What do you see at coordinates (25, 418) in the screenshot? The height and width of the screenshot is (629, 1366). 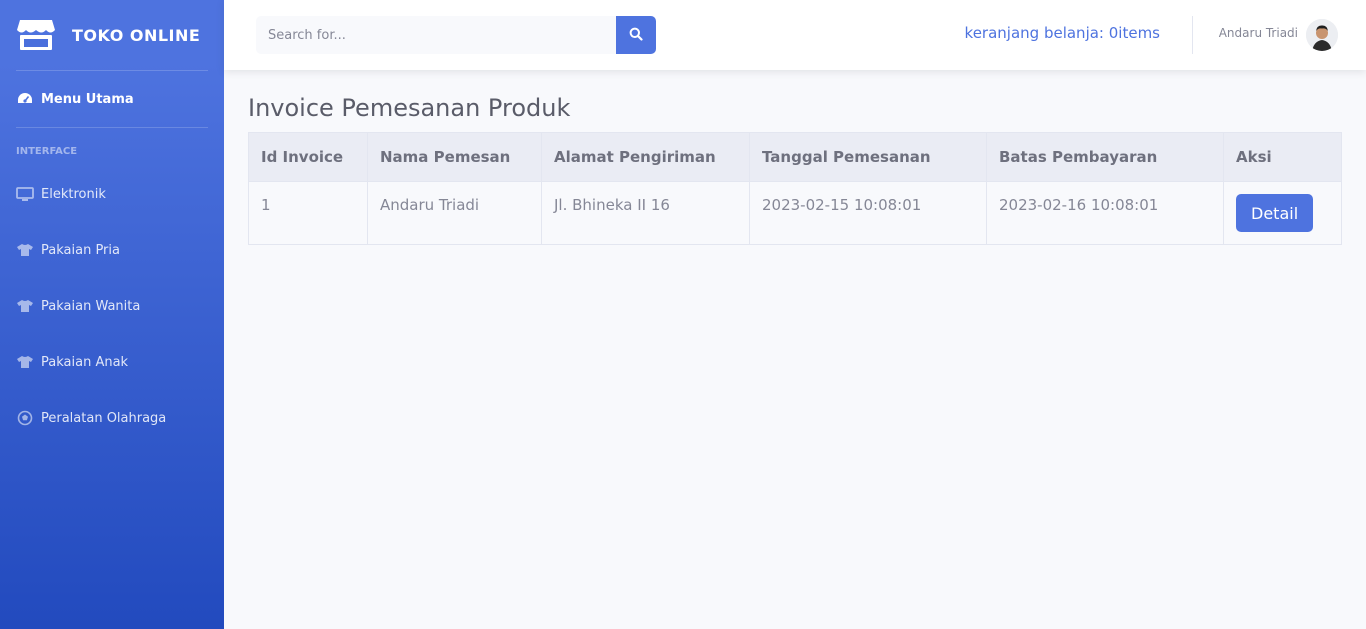 I see `futbol-icon` at bounding box center [25, 418].